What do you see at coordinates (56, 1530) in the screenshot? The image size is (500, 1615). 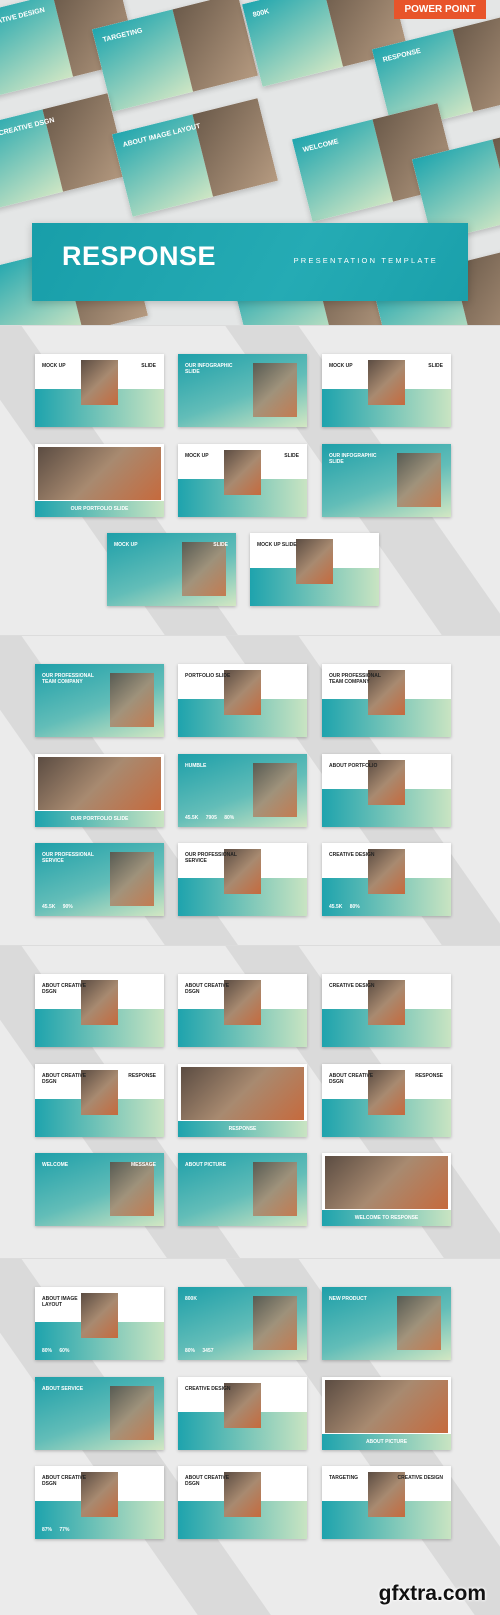 I see `slide-stats: 87% 77%` at bounding box center [56, 1530].